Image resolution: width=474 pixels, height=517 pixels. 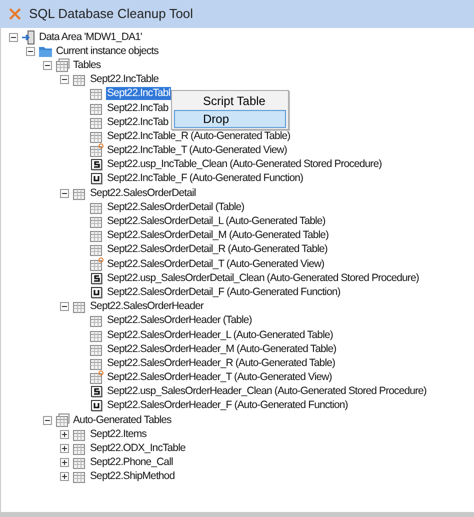 I want to click on tree-item: Sept22.usp_SalesOrderHeader_Clean (Auto-Generated Stored Procedure), so click(x=267, y=391).